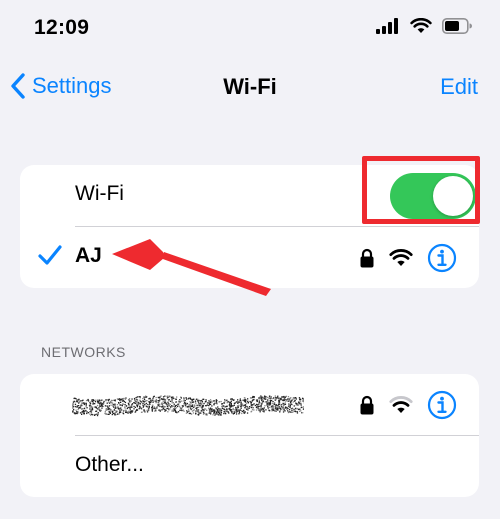 This screenshot has width=500, height=519. What do you see at coordinates (421, 190) in the screenshot?
I see `annotation-highlight-box` at bounding box center [421, 190].